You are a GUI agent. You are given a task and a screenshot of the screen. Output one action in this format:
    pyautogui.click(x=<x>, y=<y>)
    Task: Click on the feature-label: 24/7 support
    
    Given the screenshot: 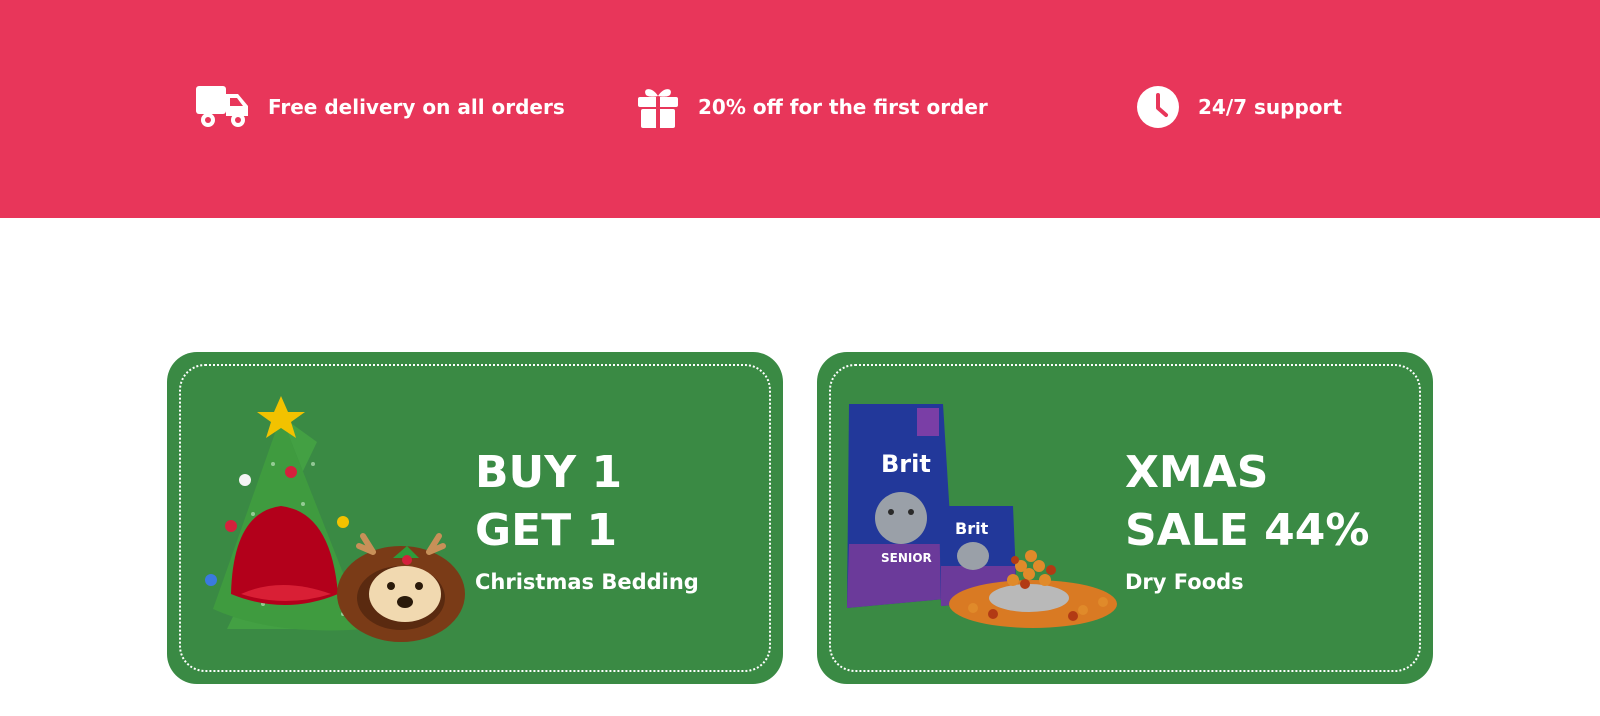 What is the action you would take?
    pyautogui.click(x=1270, y=107)
    